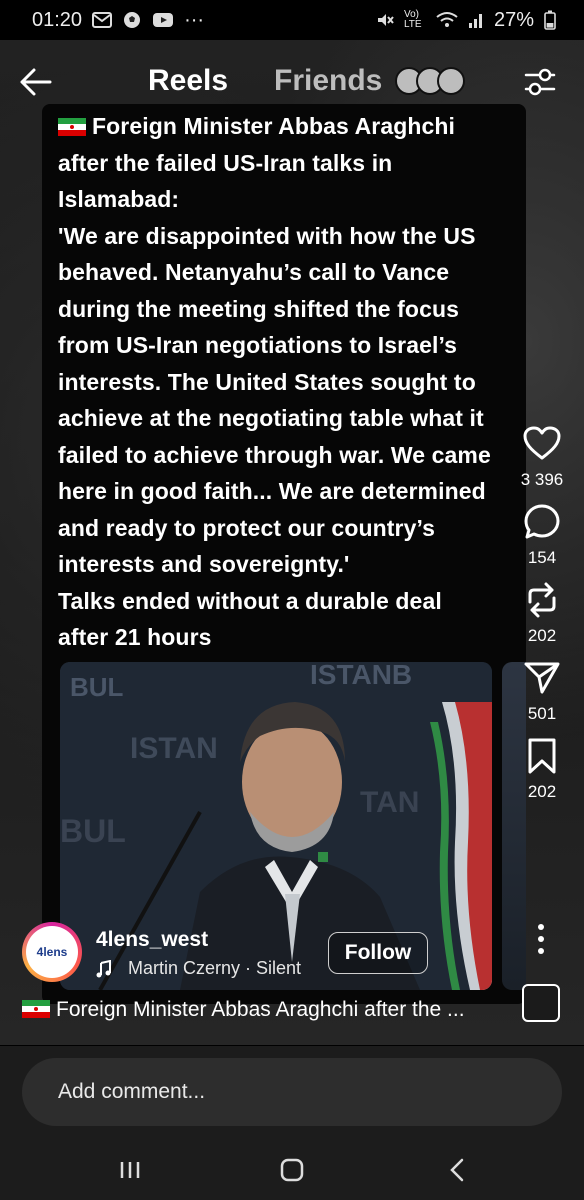 Image resolution: width=584 pixels, height=1200 pixels. What do you see at coordinates (361, 676) in the screenshot?
I see `svg-text: ISTANB` at bounding box center [361, 676].